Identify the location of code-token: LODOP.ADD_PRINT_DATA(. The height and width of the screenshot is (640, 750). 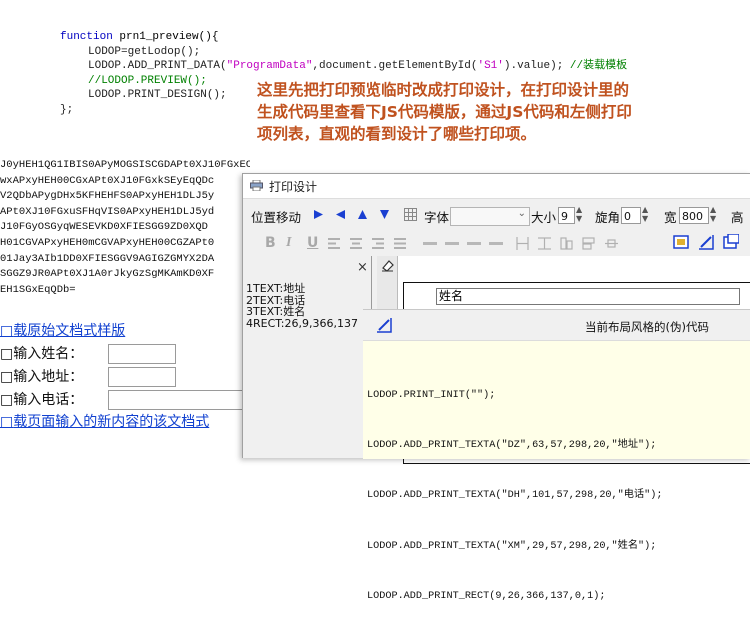
(157, 66).